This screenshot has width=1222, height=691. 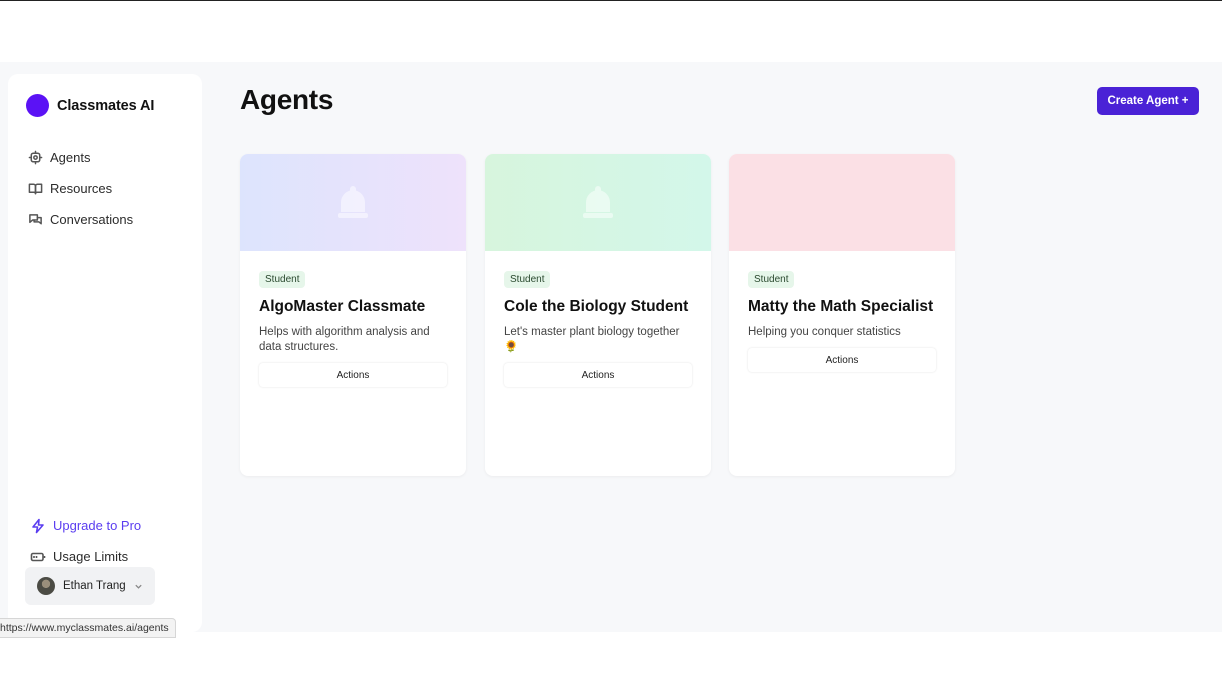 I want to click on sidebar-item-conversations: Conversations, so click(x=80, y=219).